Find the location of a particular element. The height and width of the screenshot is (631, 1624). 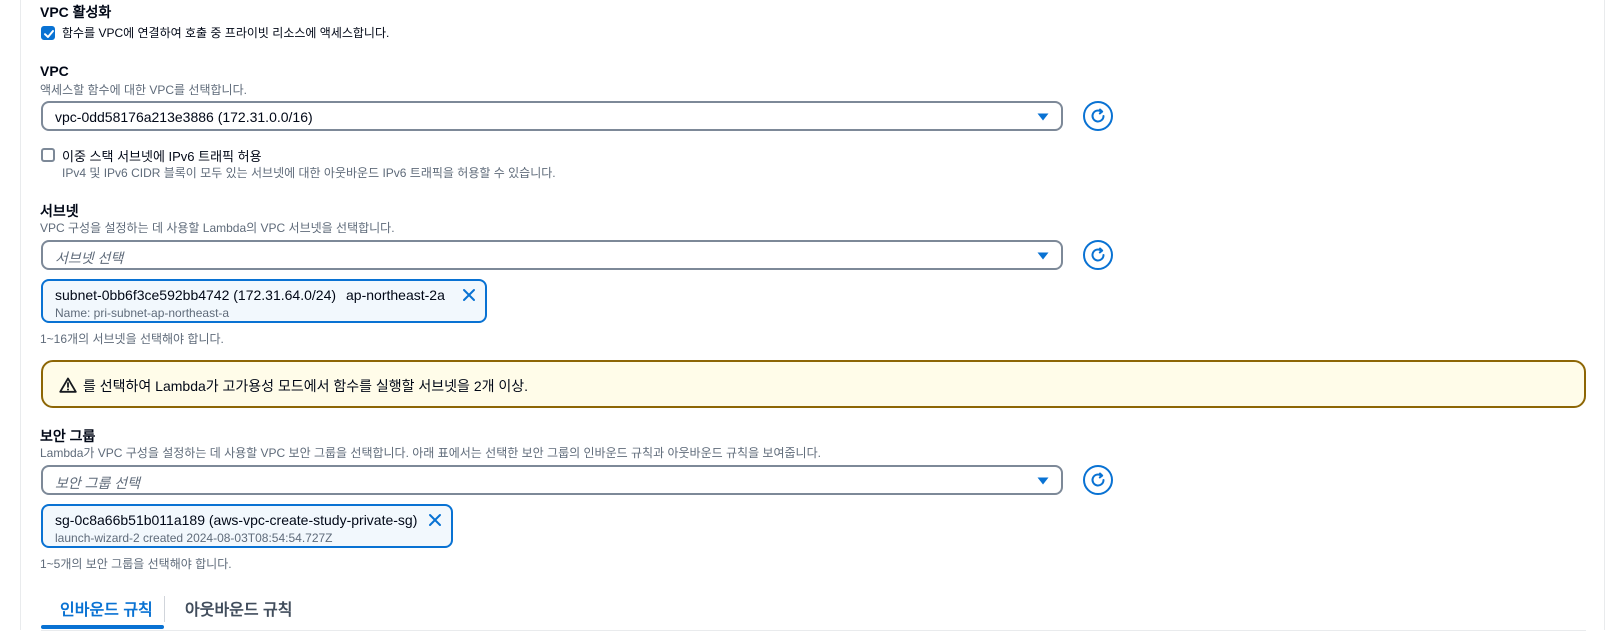

ipv6-checkbox is located at coordinates (48, 155).